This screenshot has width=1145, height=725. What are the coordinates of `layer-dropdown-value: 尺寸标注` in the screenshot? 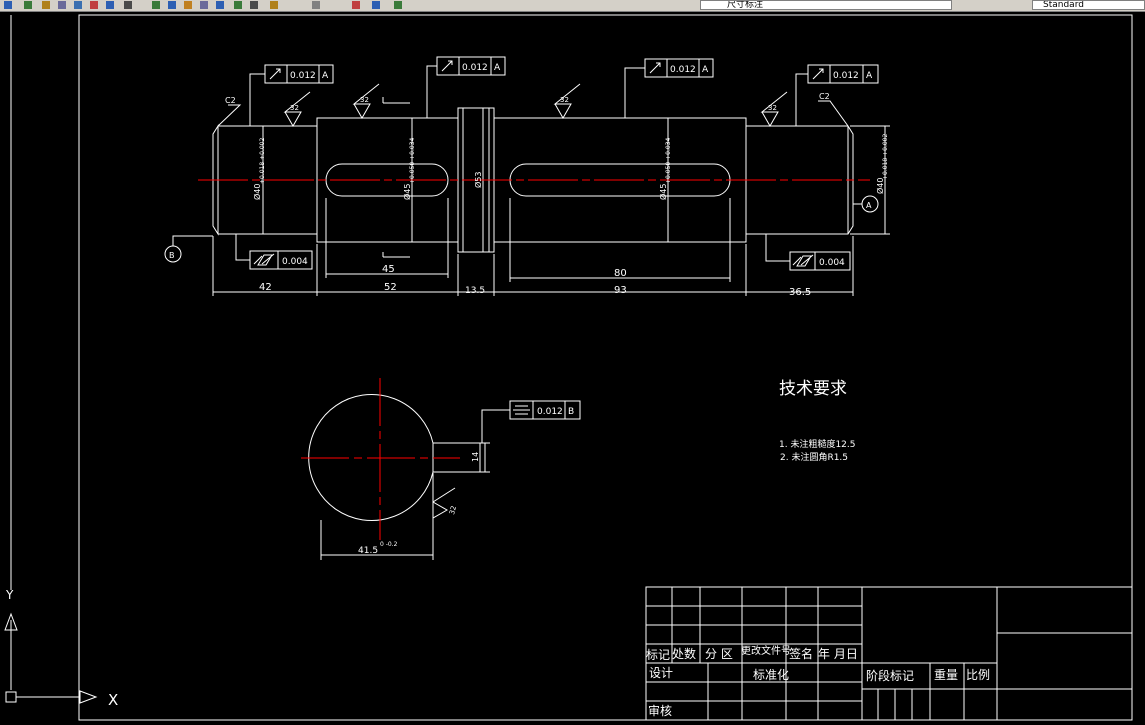 It's located at (745, 5).